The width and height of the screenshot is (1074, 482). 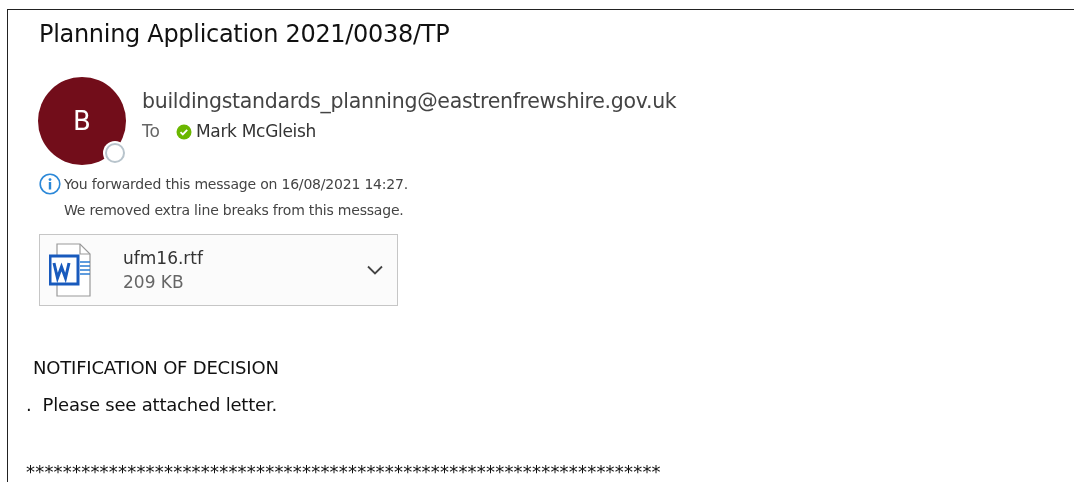 I want to click on info-text: We removed extra line breaks from this message., so click(x=234, y=210).